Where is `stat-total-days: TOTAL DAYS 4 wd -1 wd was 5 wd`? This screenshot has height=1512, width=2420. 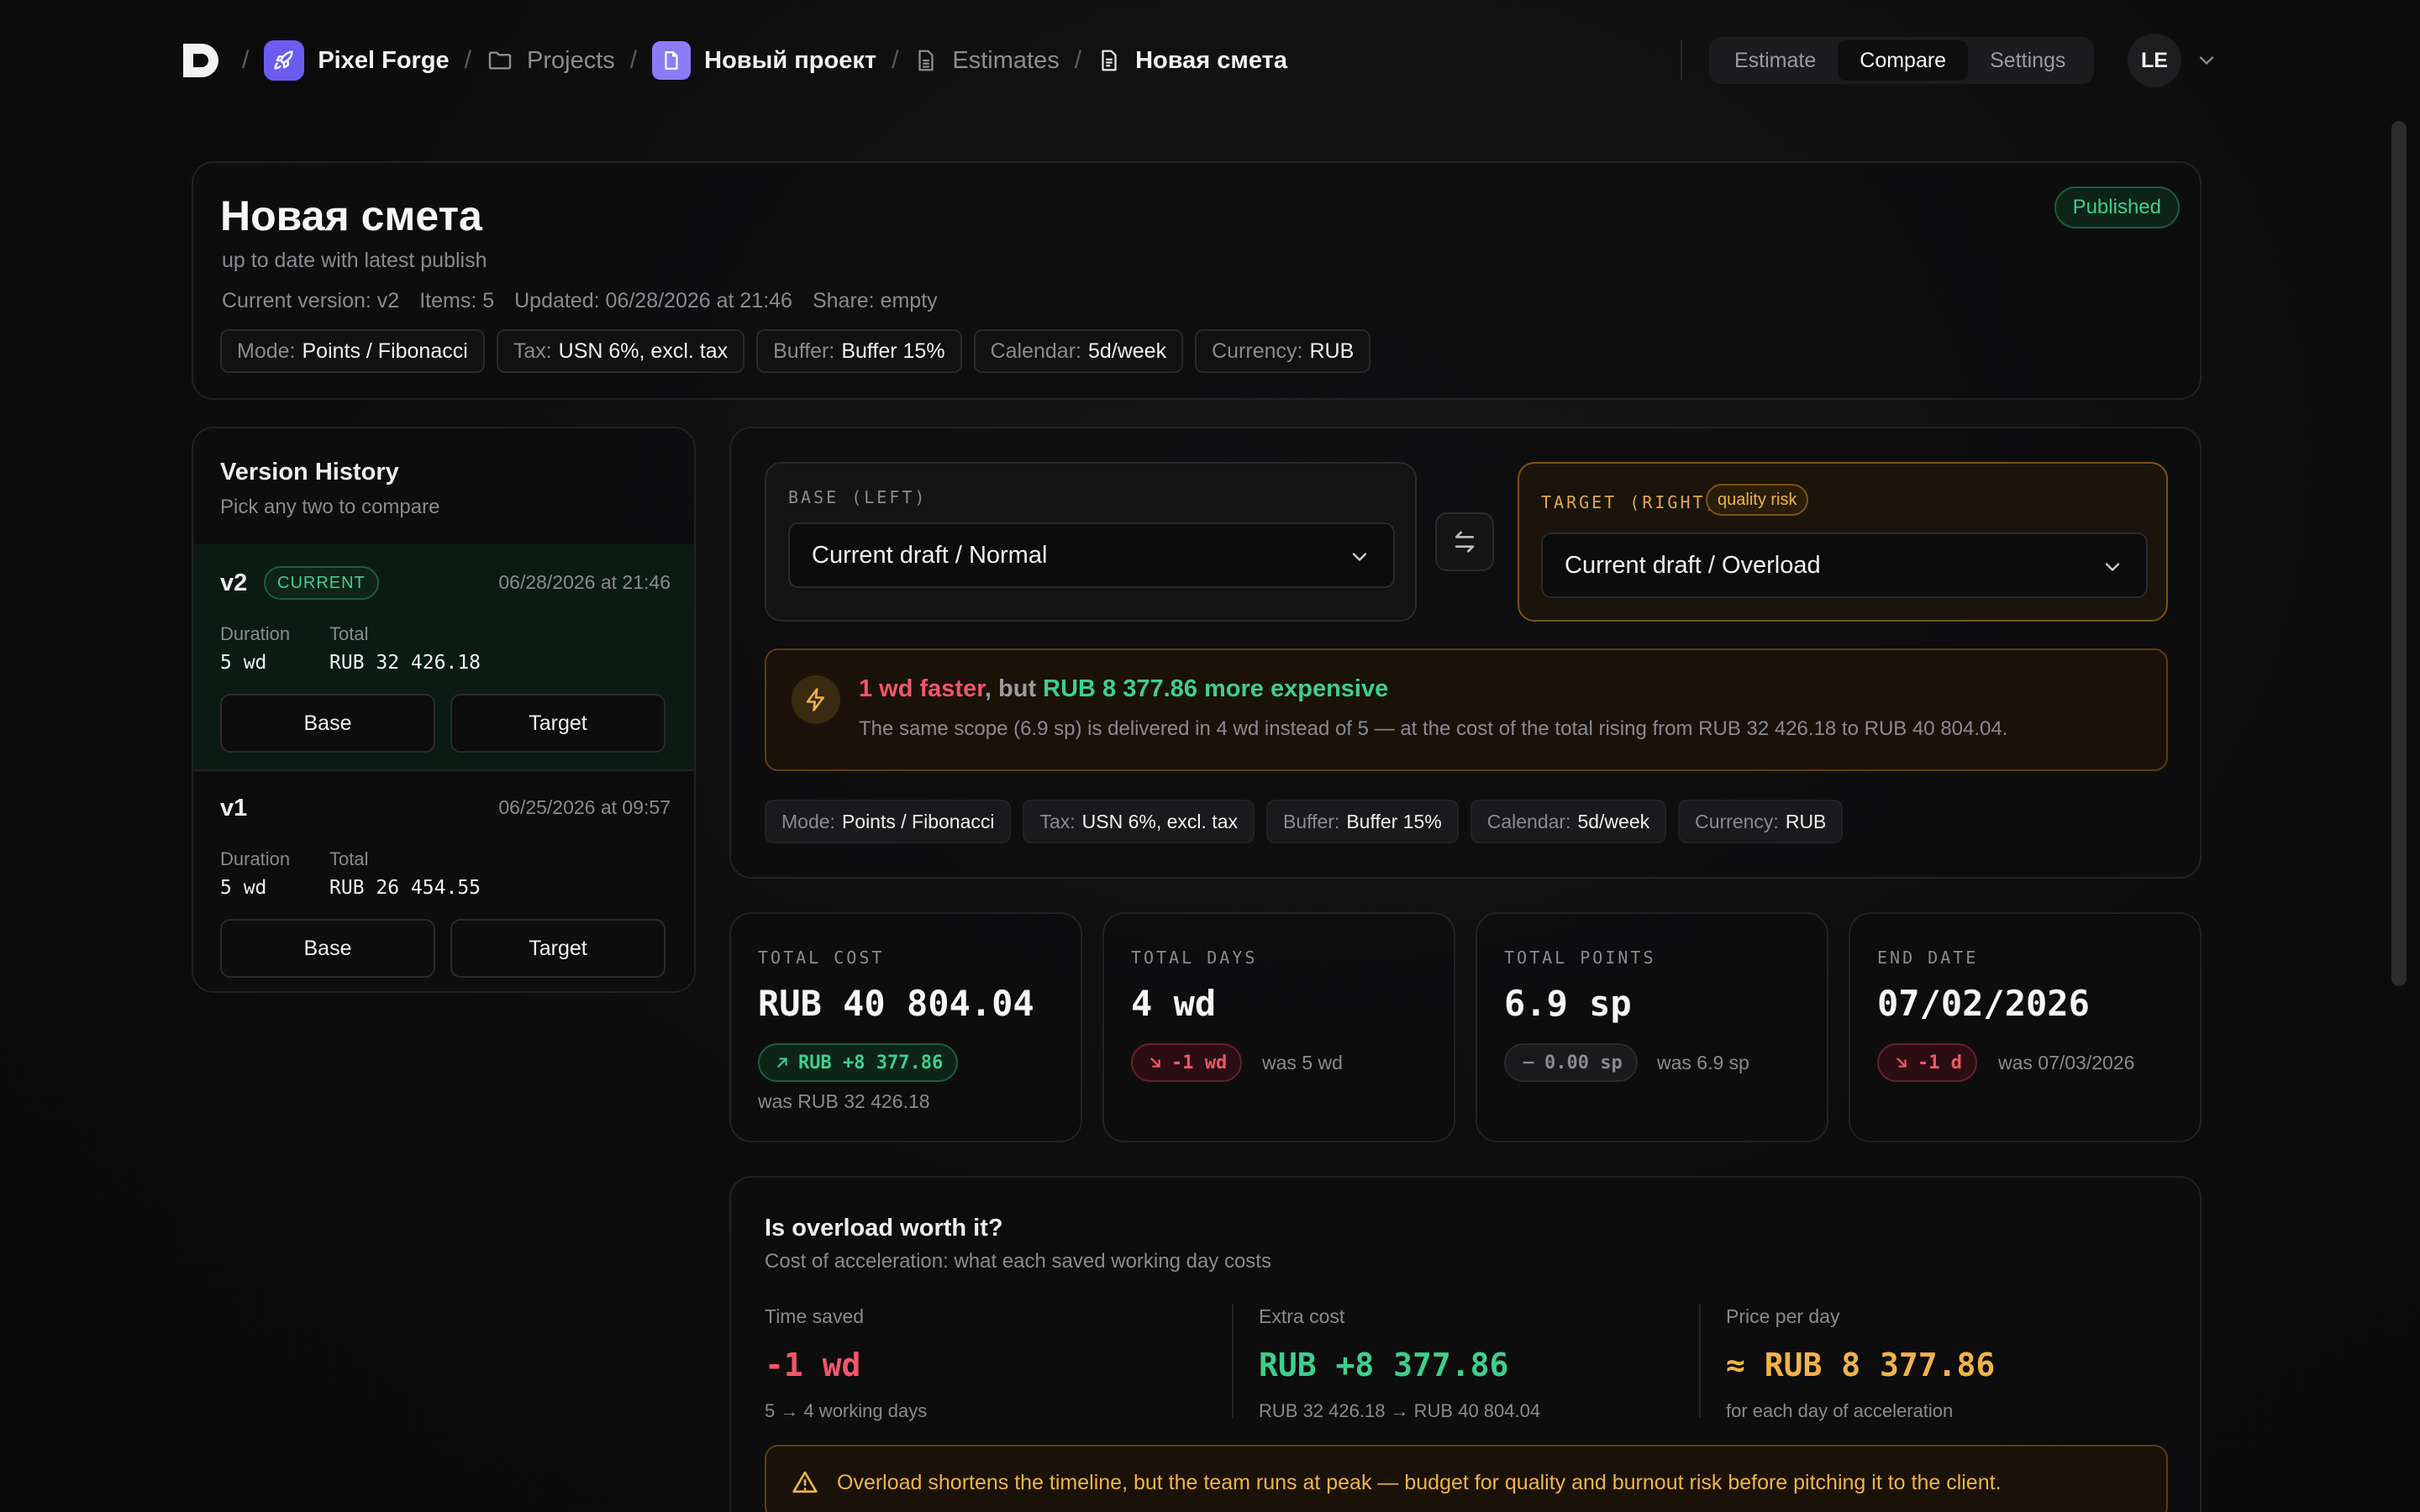 stat-total-days: TOTAL DAYS 4 wd -1 wd was 5 wd is located at coordinates (1278, 1027).